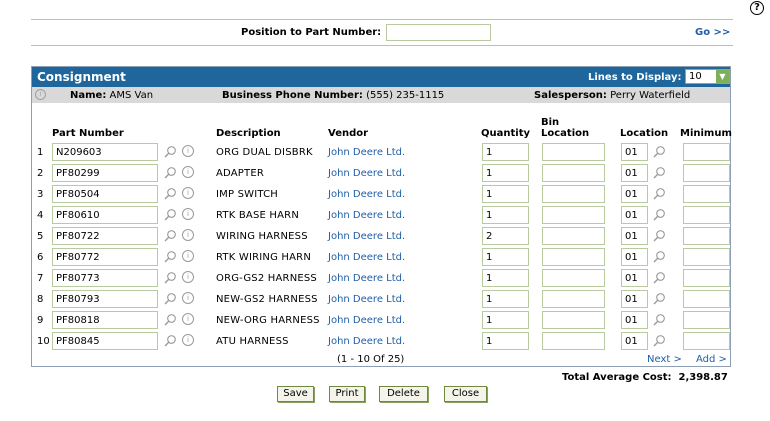 The width and height of the screenshot is (770, 421). What do you see at coordinates (295, 394) in the screenshot?
I see `save-button: Save` at bounding box center [295, 394].